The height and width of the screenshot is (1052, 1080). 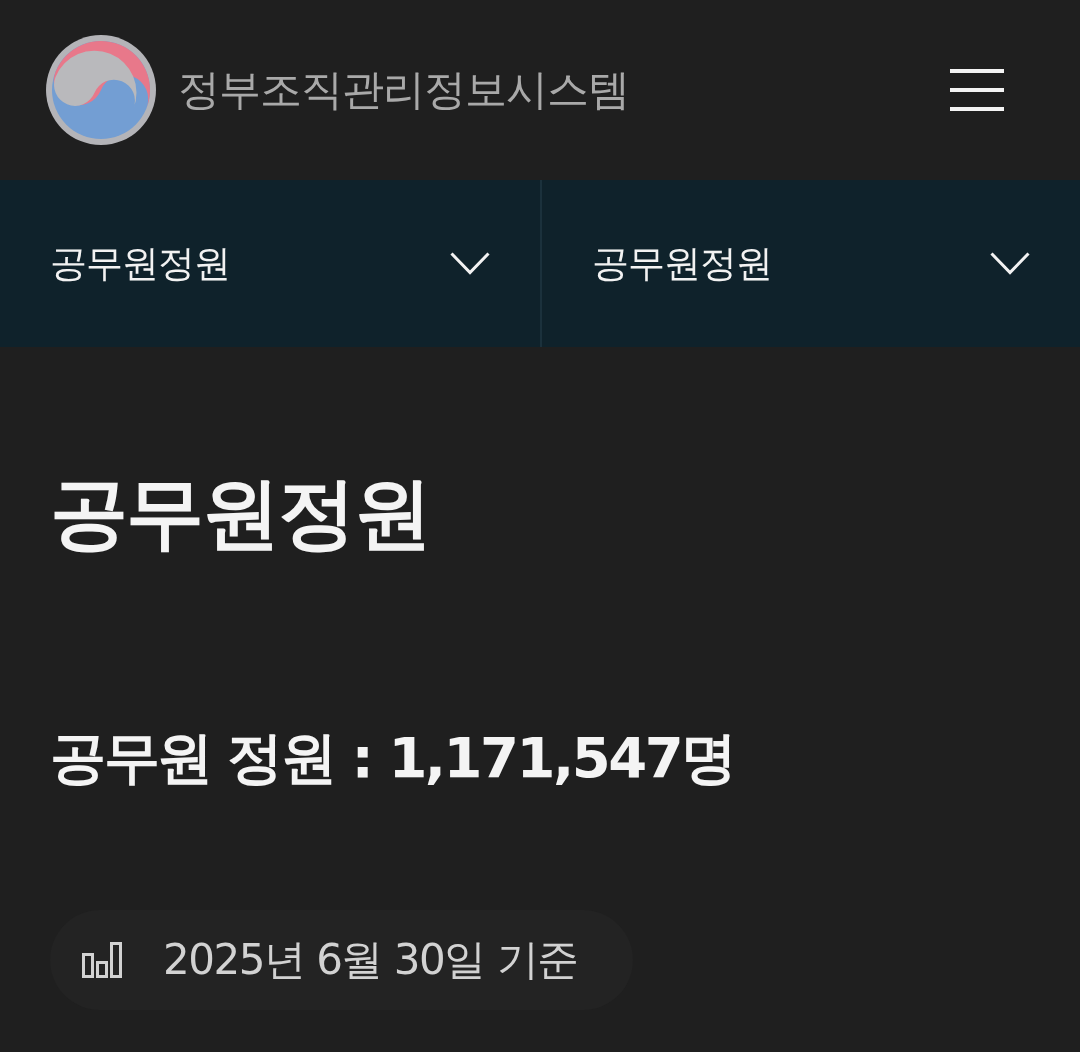 I want to click on headcount-summary: 공무원 정원 : 1,171,547명, so click(x=392, y=758).